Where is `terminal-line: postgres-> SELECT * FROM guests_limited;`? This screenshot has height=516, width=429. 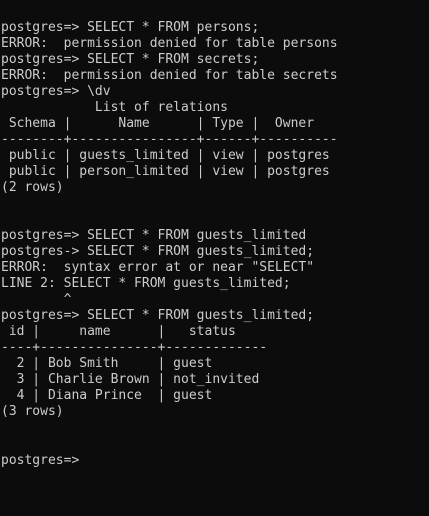
terminal-line: postgres-> SELECT * FROM guests_limited; is located at coordinates (158, 251).